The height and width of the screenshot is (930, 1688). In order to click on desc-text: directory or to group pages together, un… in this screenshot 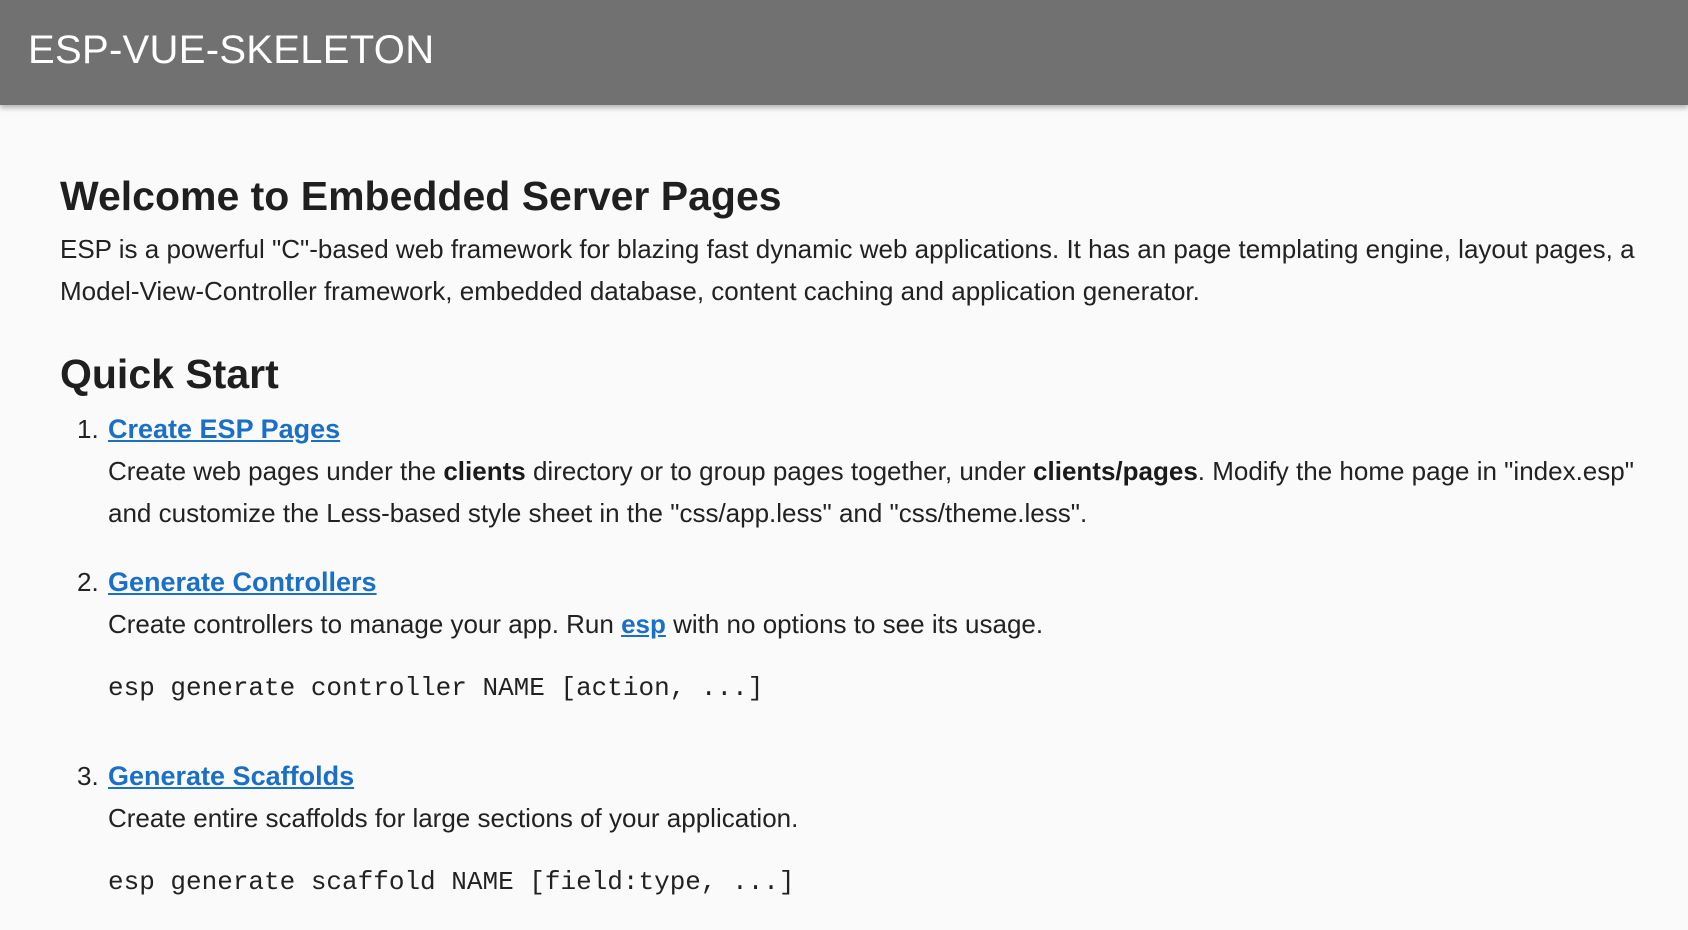, I will do `click(779, 471)`.